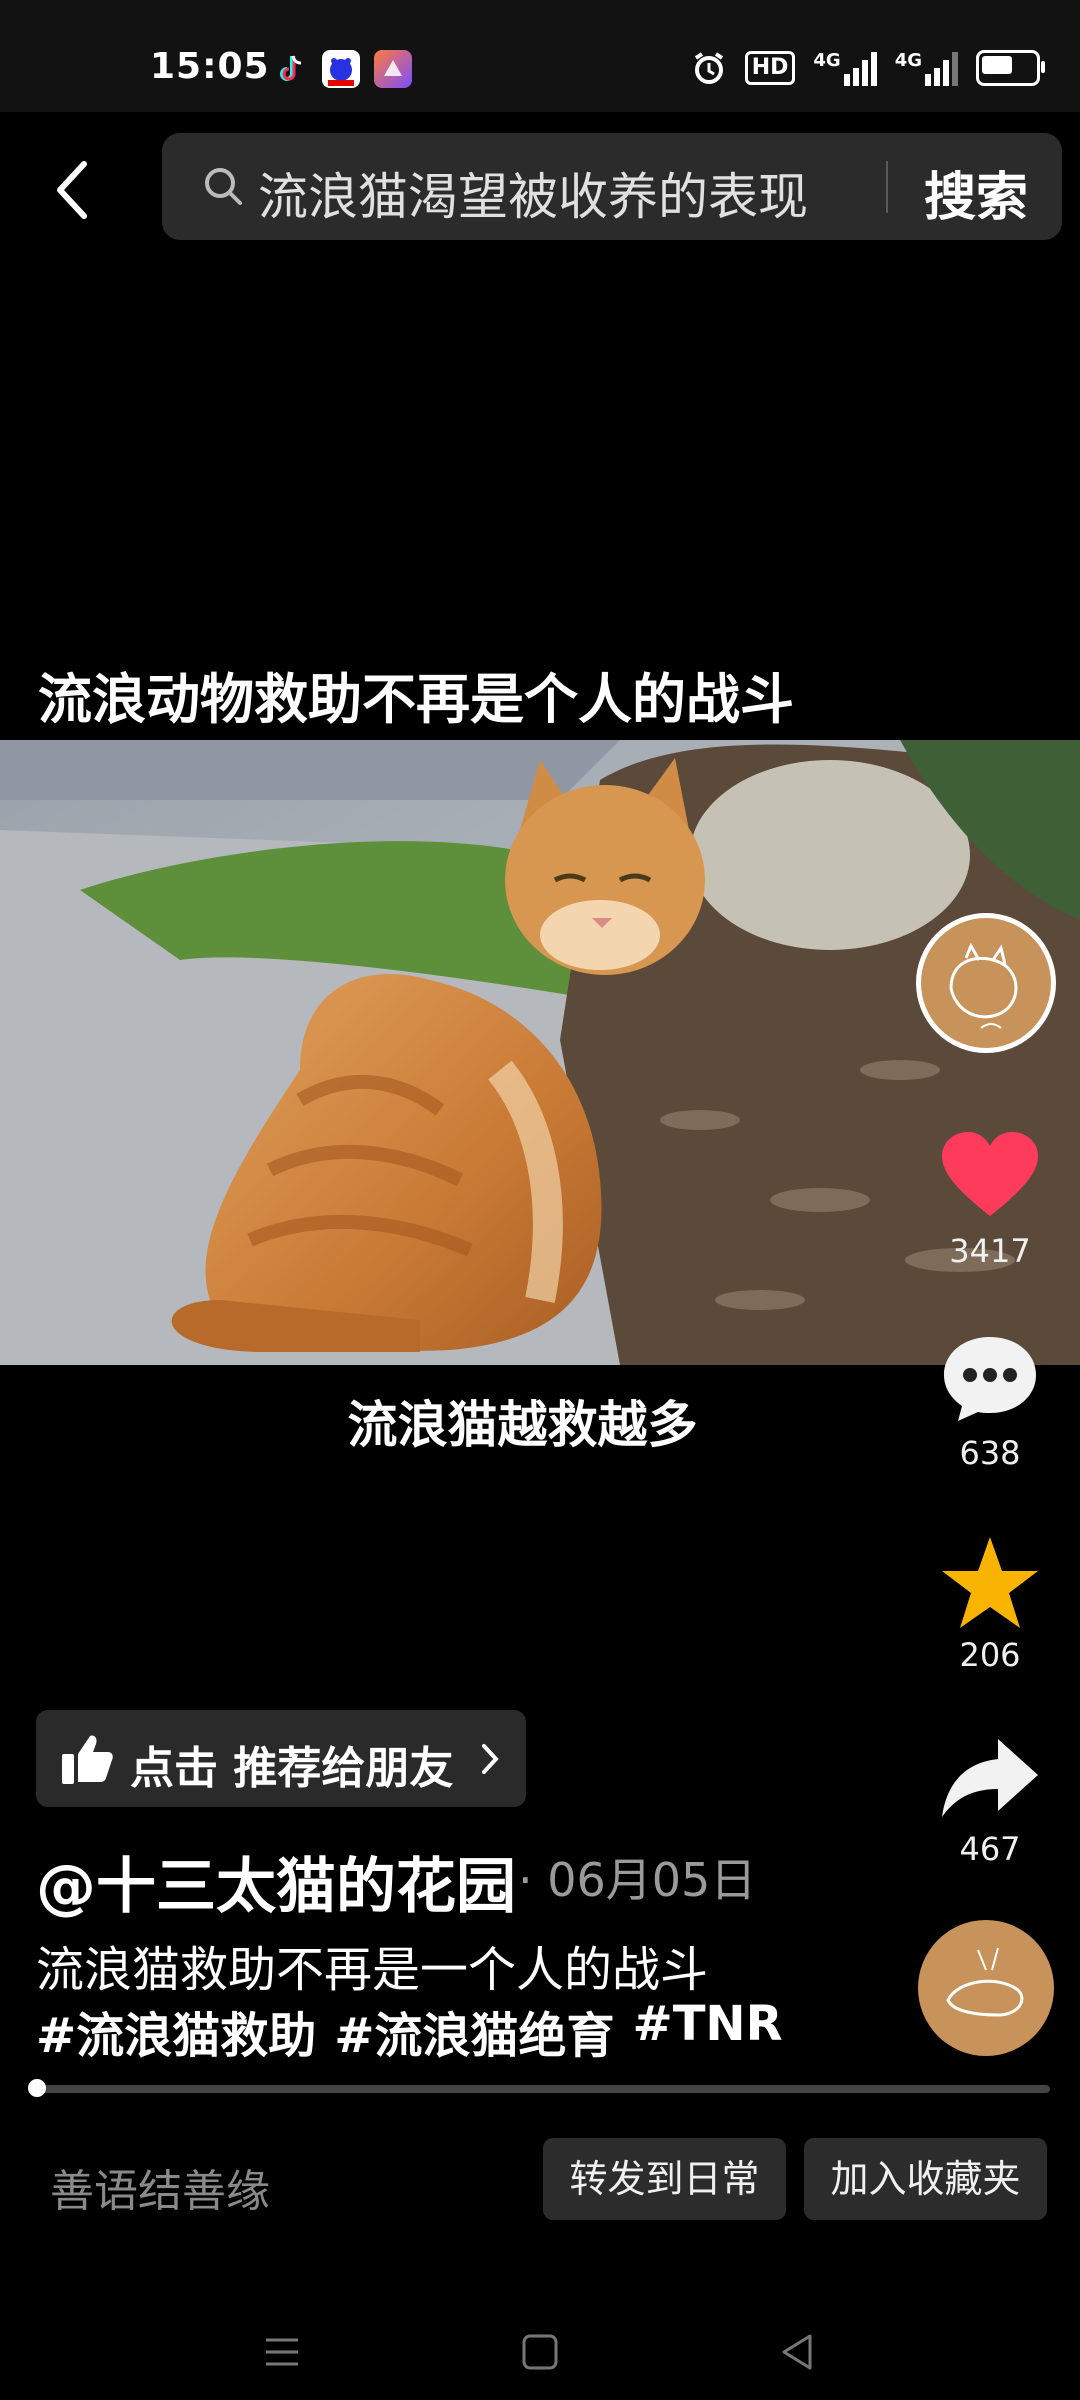 This screenshot has height=2400, width=1080. I want to click on hashtag: #TNR, so click(707, 2031).